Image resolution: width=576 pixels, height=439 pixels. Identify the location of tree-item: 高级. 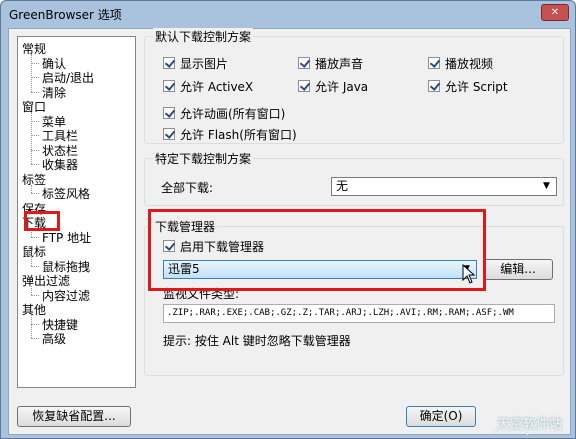
(54, 338).